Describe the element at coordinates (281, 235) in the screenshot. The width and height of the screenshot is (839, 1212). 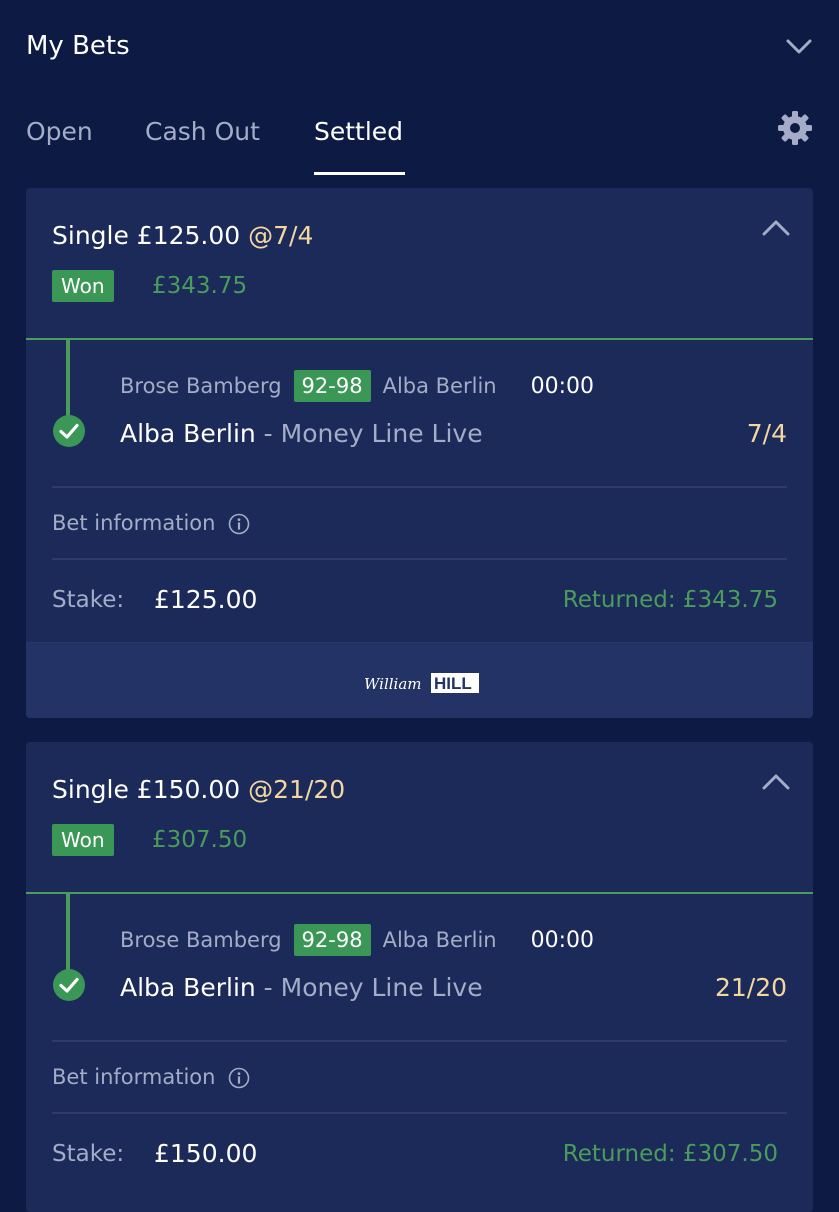
I see `bet-odds: @7/4` at that location.